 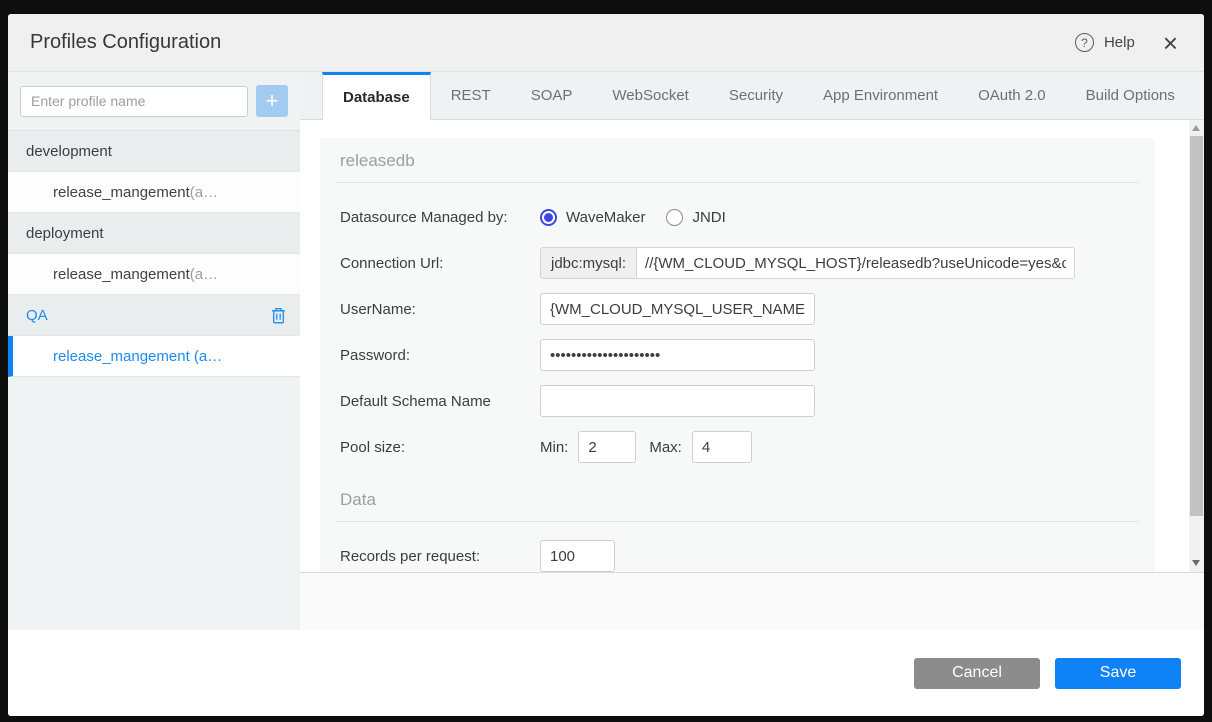 What do you see at coordinates (855, 263) in the screenshot?
I see `connection-url-input` at bounding box center [855, 263].